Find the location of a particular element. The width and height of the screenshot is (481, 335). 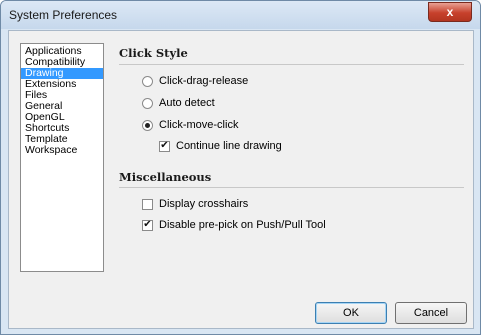

checkbox-continue-line-drawing: ✔ Continue line drawing is located at coordinates (220, 146).